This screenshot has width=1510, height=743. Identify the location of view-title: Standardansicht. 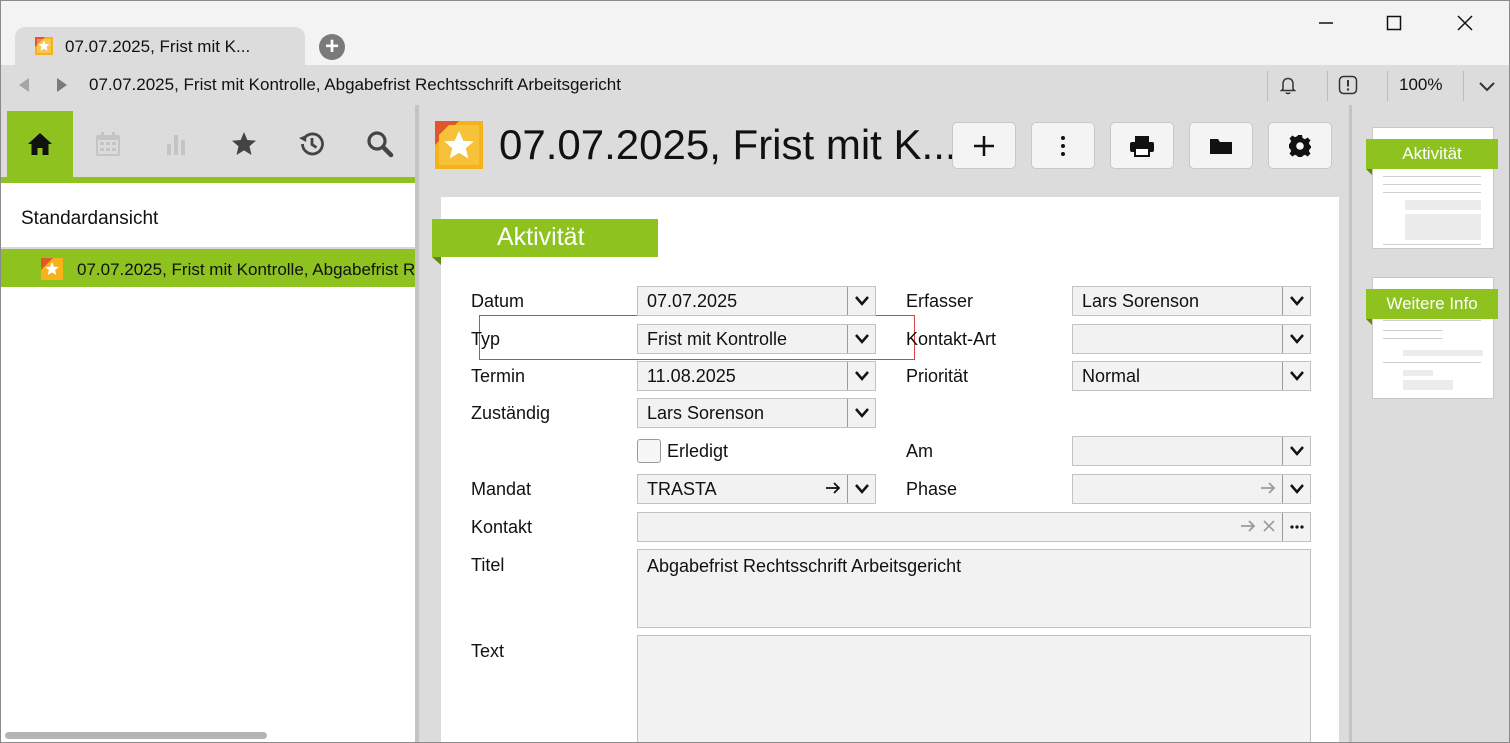
(89, 219).